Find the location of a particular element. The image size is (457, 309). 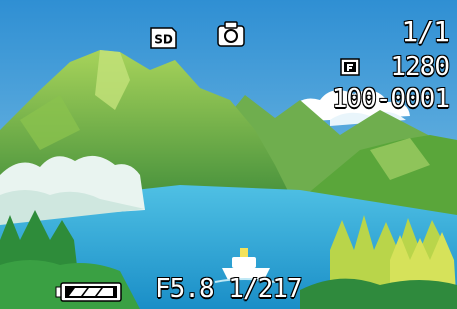

image-resolution: 1280 is located at coordinates (420, 67).